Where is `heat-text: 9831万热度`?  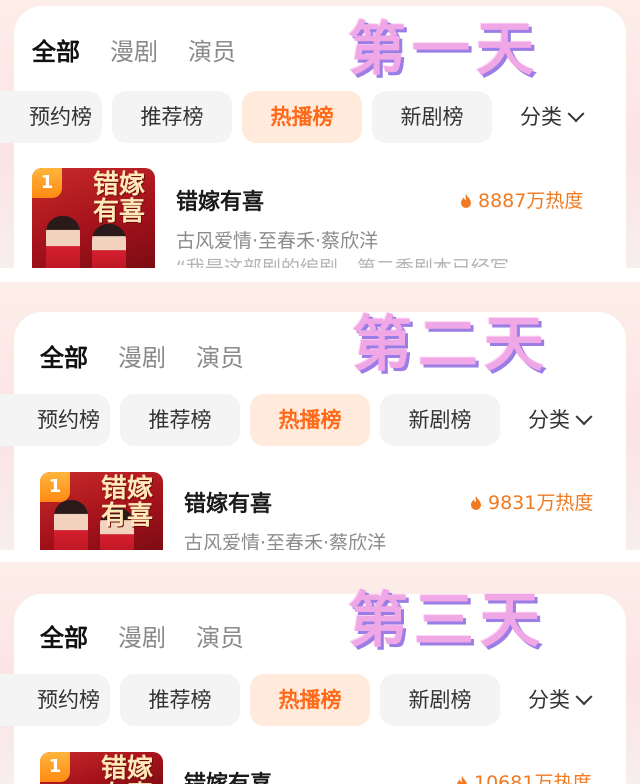 heat-text: 9831万热度 is located at coordinates (541, 503).